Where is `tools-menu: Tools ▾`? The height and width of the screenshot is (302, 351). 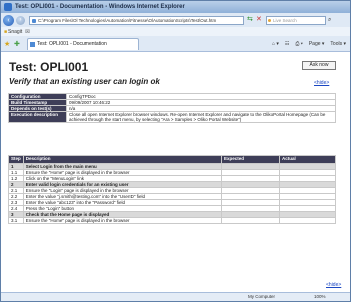 tools-menu: Tools ▾ is located at coordinates (338, 44).